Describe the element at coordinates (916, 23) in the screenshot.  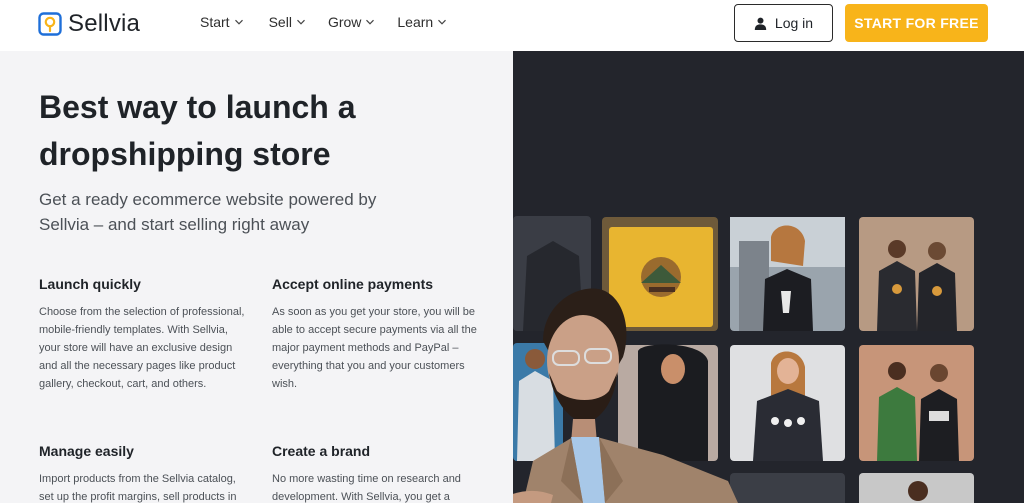
I see `start-for-free-button: START FOR FREE` at that location.